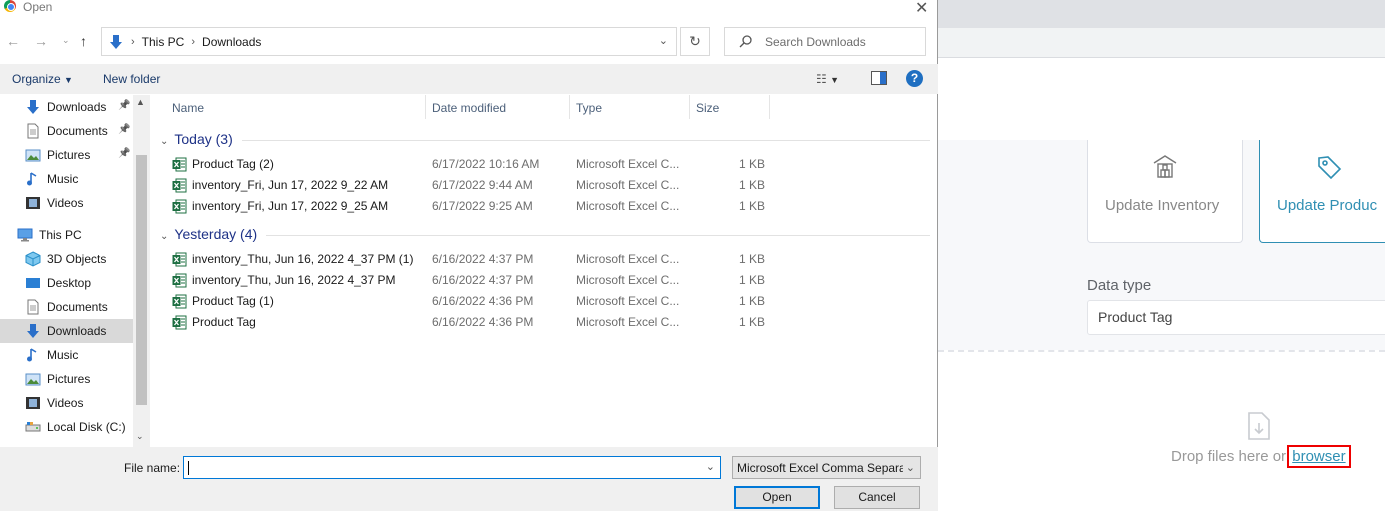  What do you see at coordinates (827, 79) in the screenshot?
I see `view-options-icon: ☷ ▼` at bounding box center [827, 79].